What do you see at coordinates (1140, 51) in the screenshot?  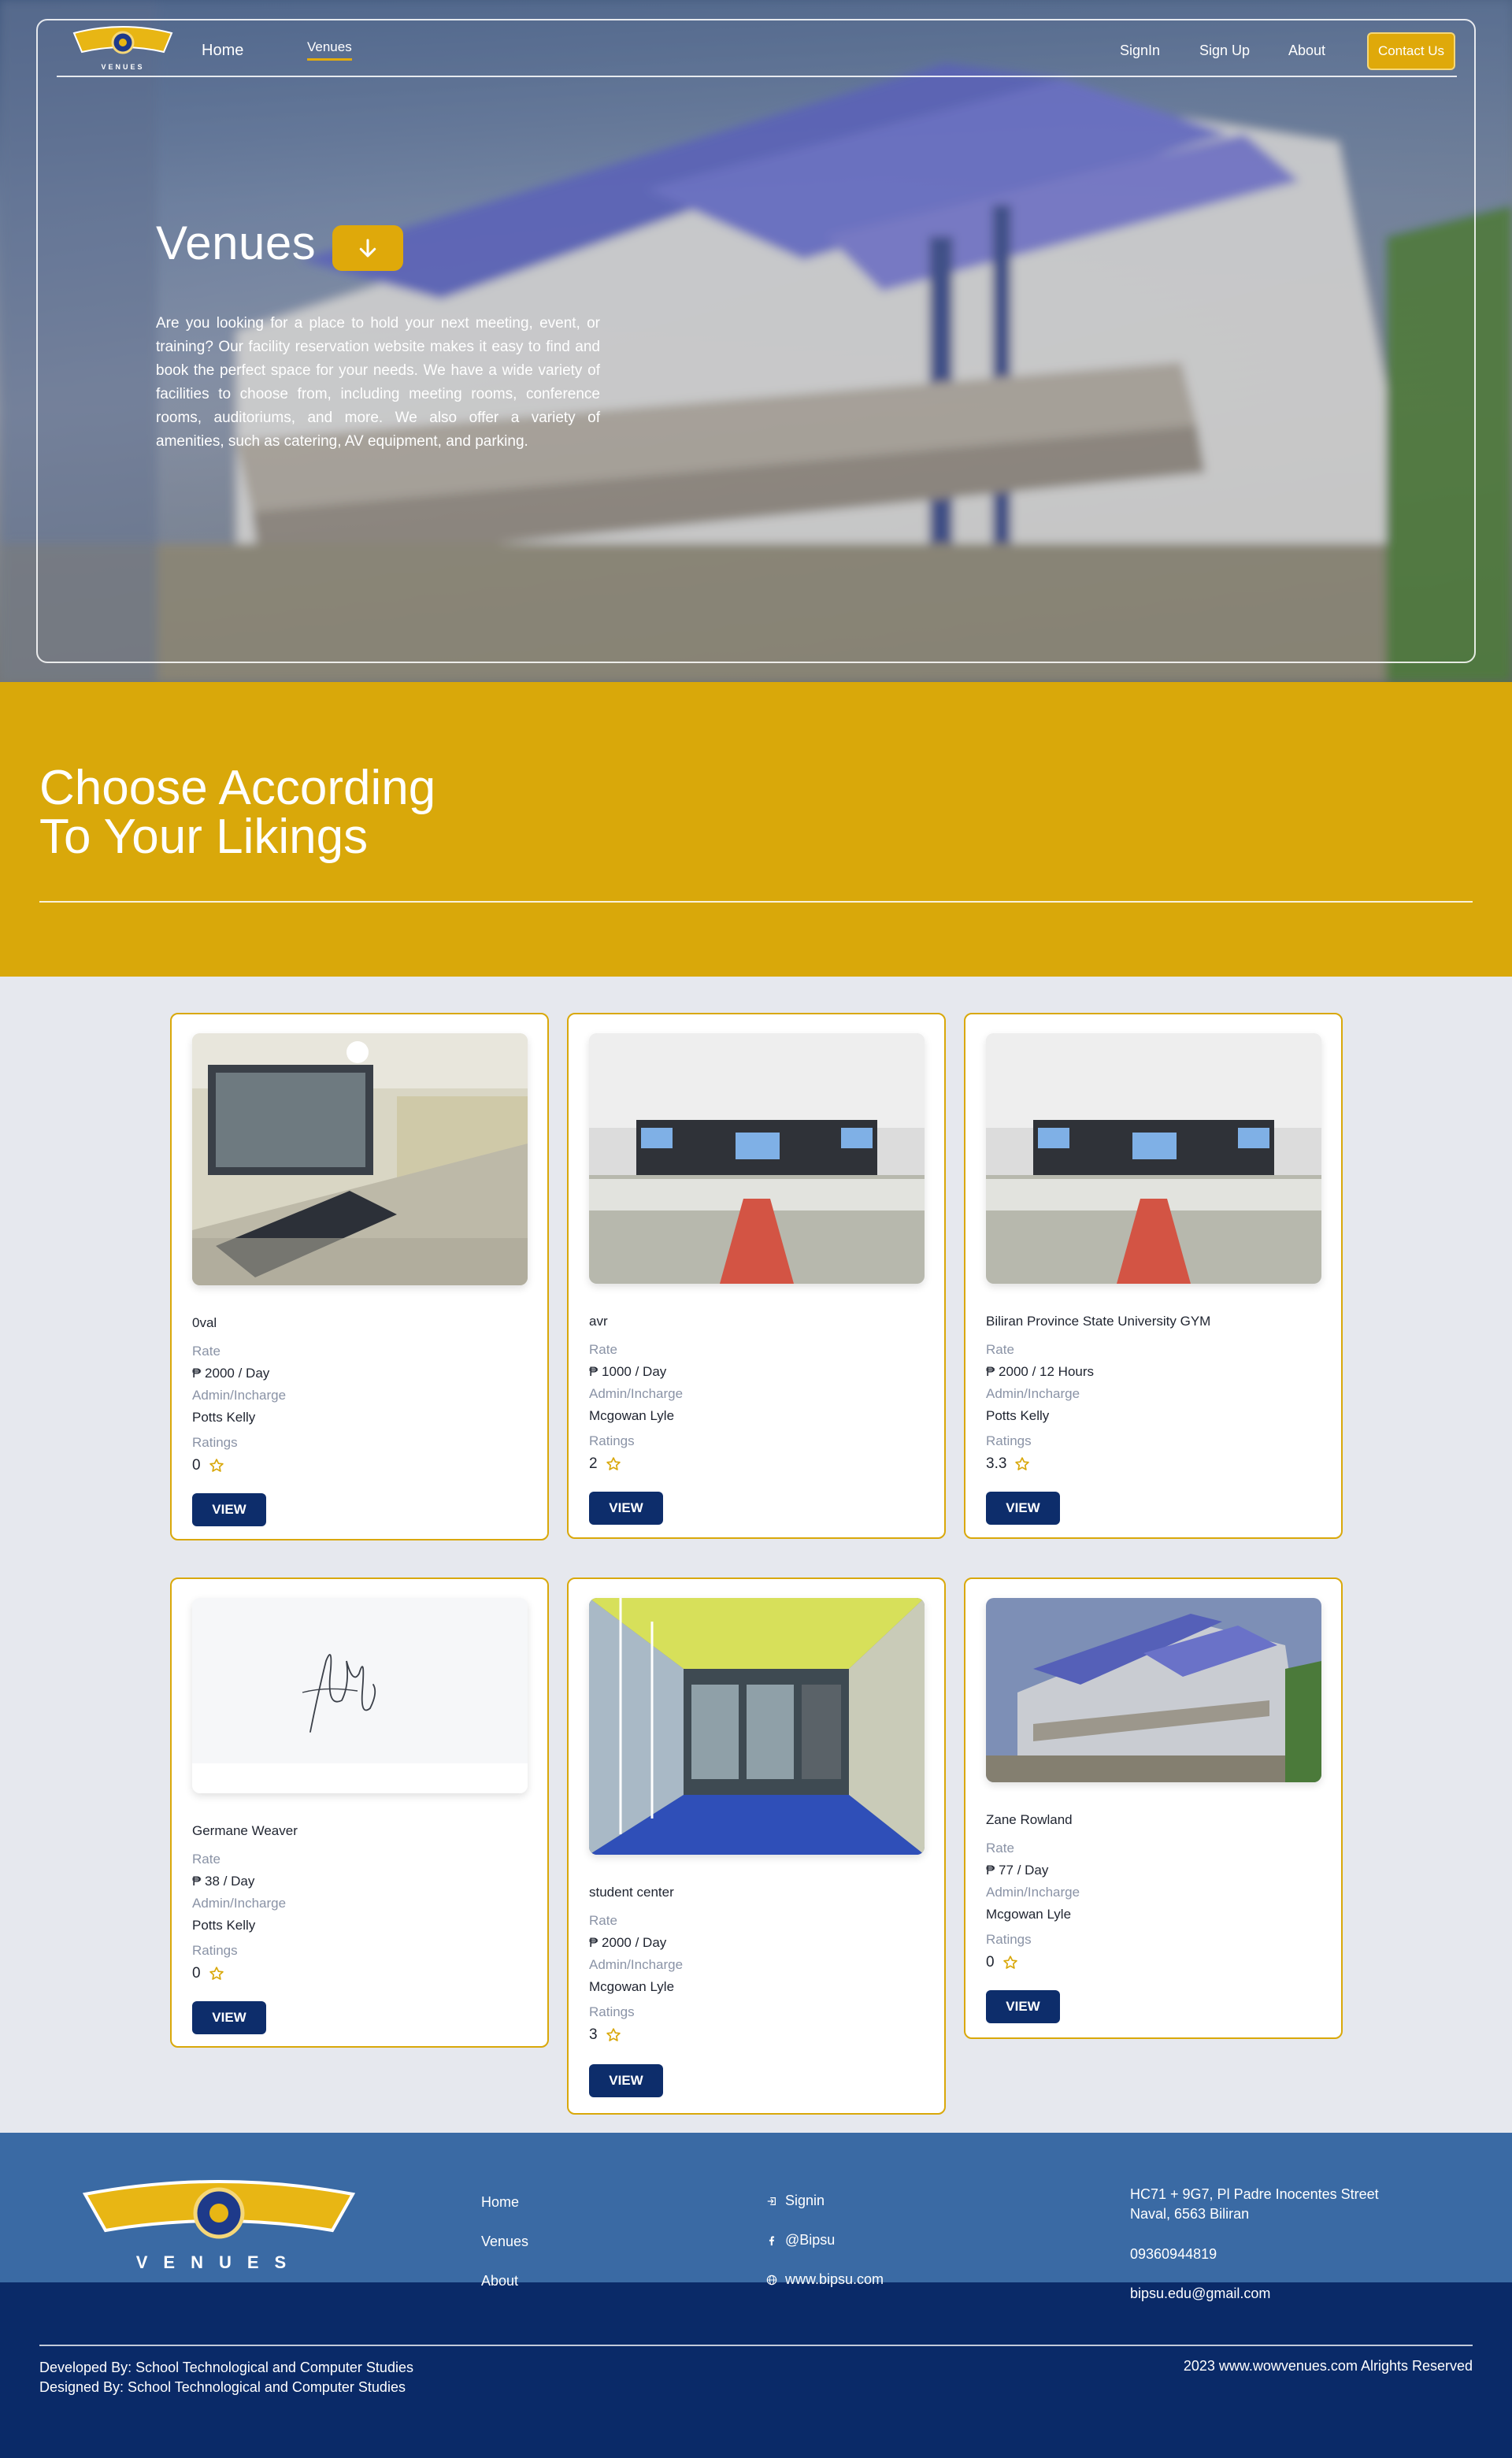 I see `nav-signin-link: SignIn` at bounding box center [1140, 51].